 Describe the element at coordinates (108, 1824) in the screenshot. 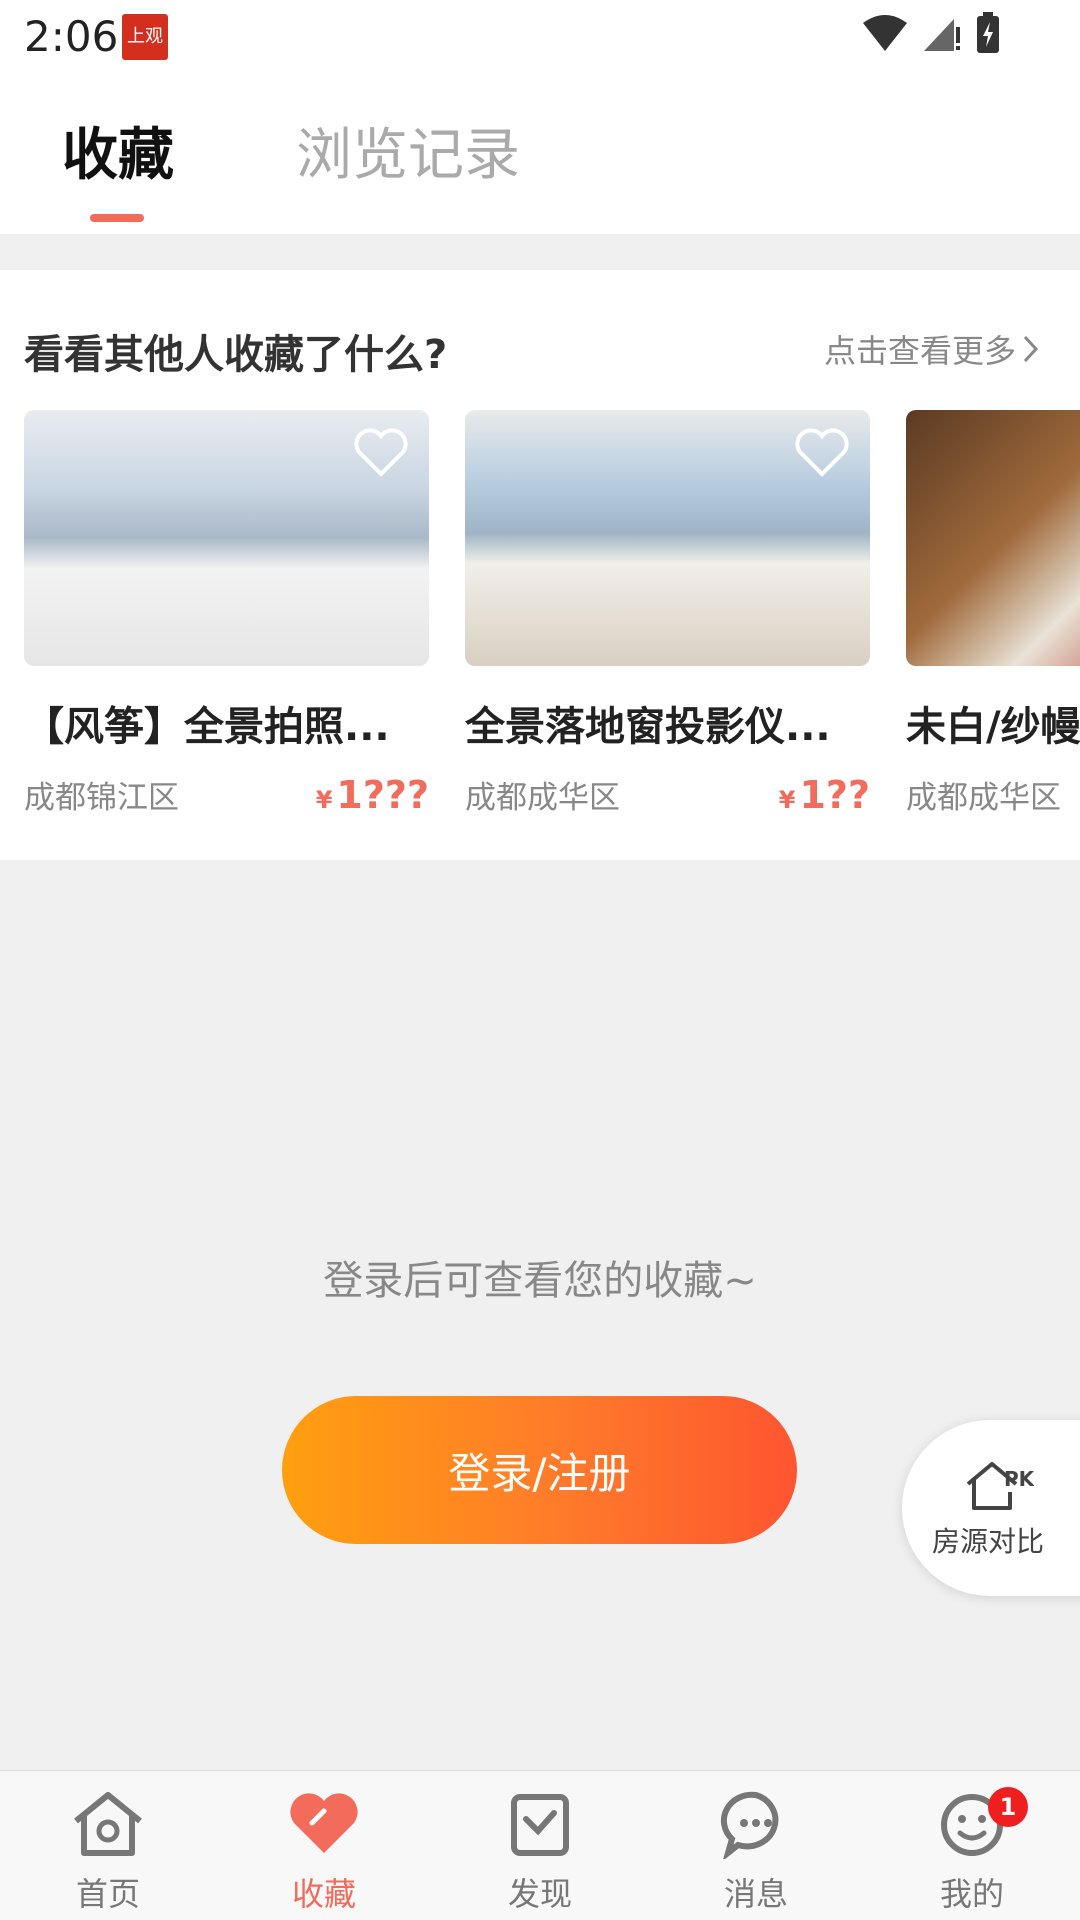

I see `home-icon` at that location.